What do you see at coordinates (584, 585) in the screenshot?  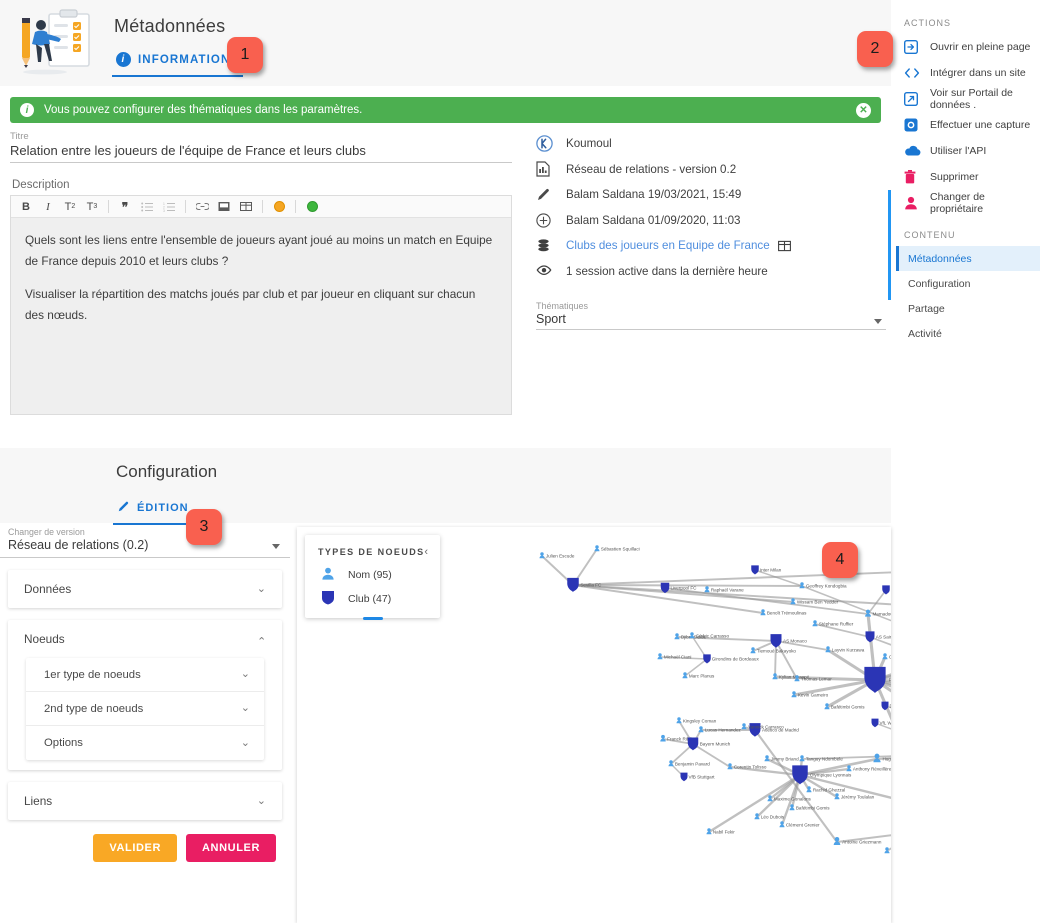 I see `graph-node: Sevilla FC` at bounding box center [584, 585].